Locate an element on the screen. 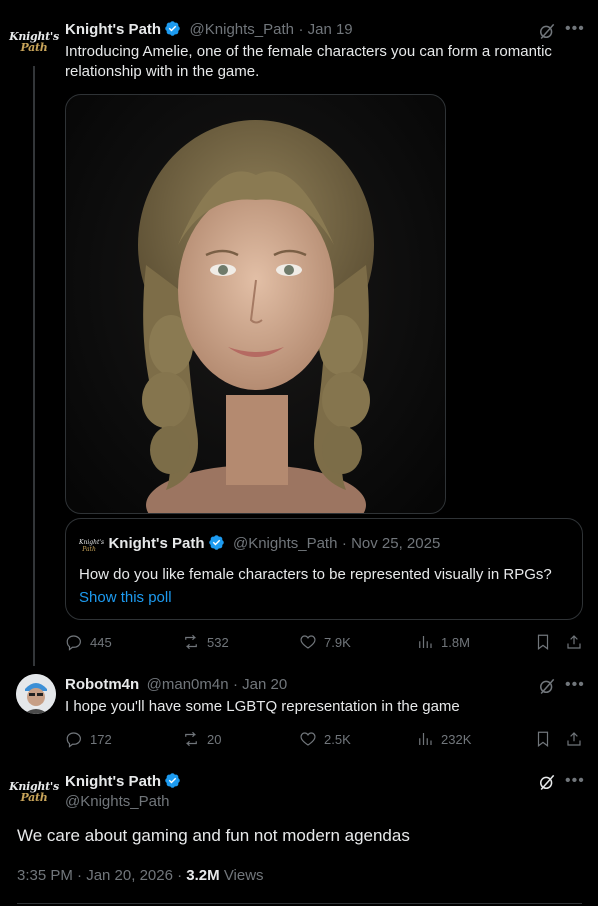  views-button: 1.8M is located at coordinates (443, 642).